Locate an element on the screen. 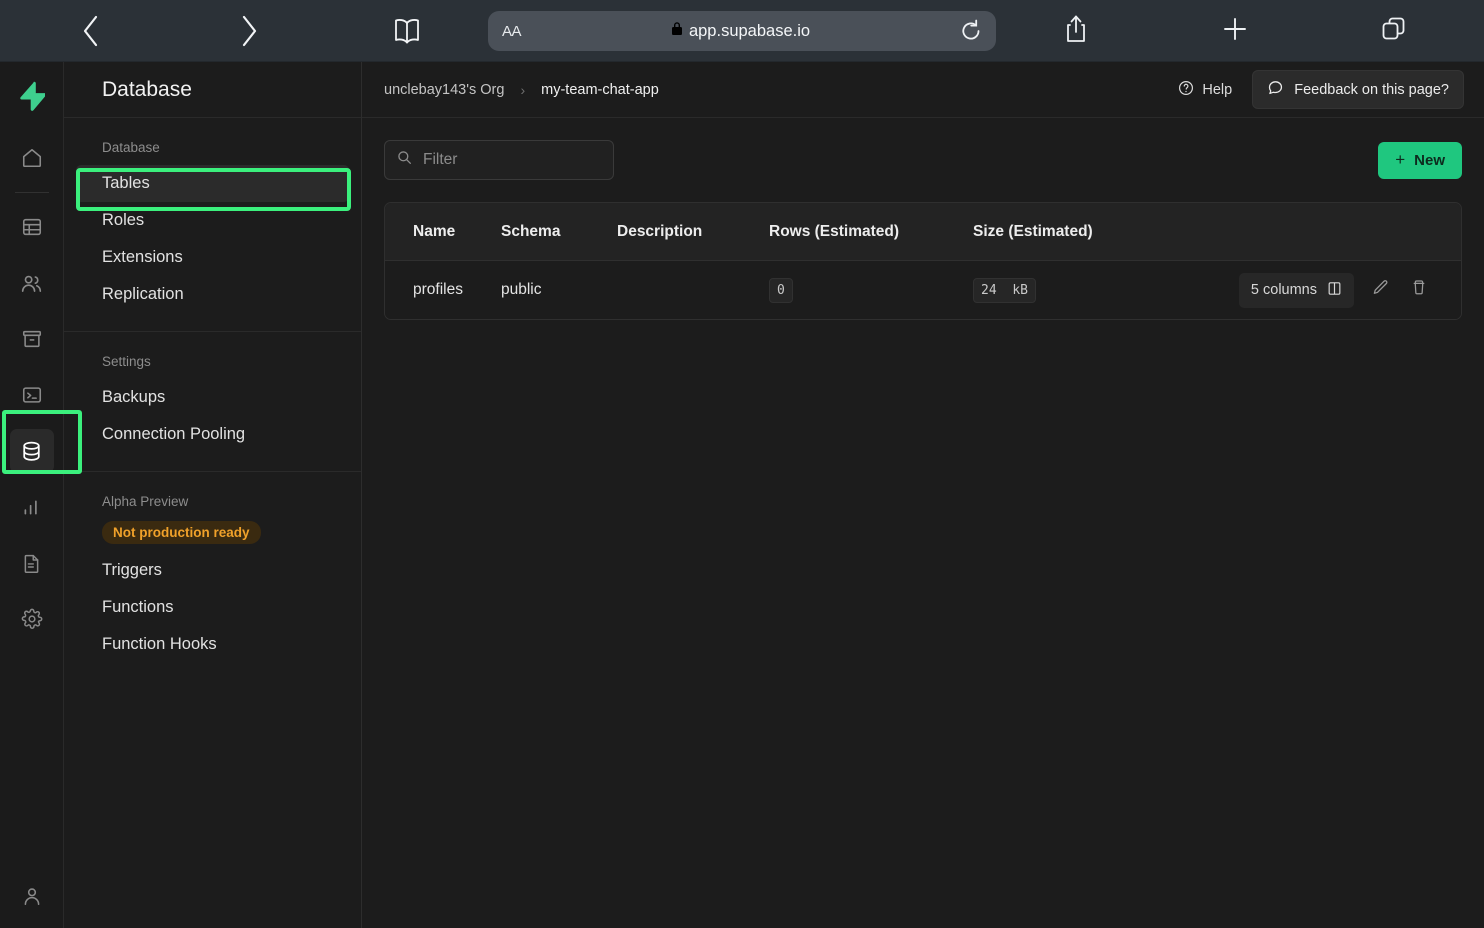 Image resolution: width=1484 pixels, height=928 pixels. edit-table-button is located at coordinates (1380, 290).